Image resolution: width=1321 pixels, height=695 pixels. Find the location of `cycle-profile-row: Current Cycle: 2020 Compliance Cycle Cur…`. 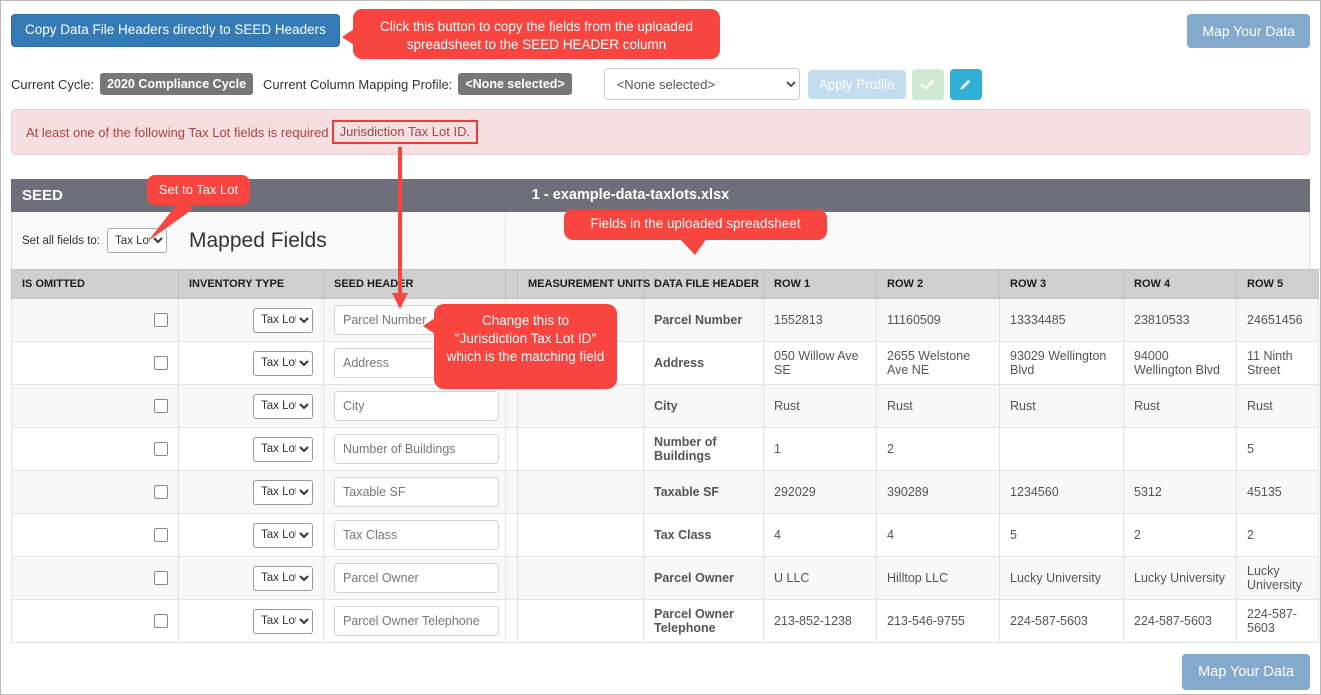

cycle-profile-row: Current Cycle: 2020 Compliance Cycle Cur… is located at coordinates (660, 84).